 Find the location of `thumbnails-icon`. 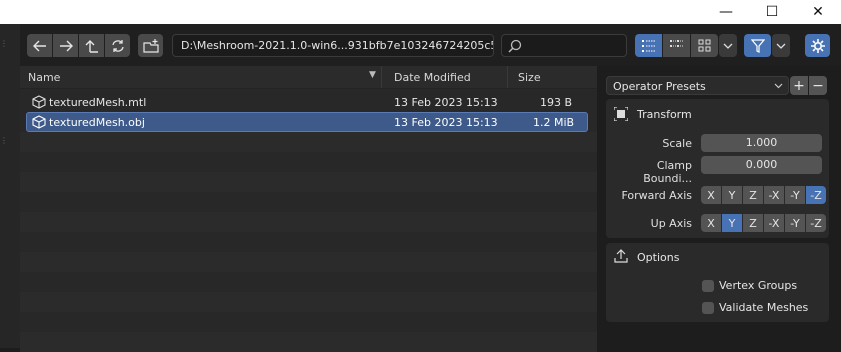

thumbnails-icon is located at coordinates (704, 45).